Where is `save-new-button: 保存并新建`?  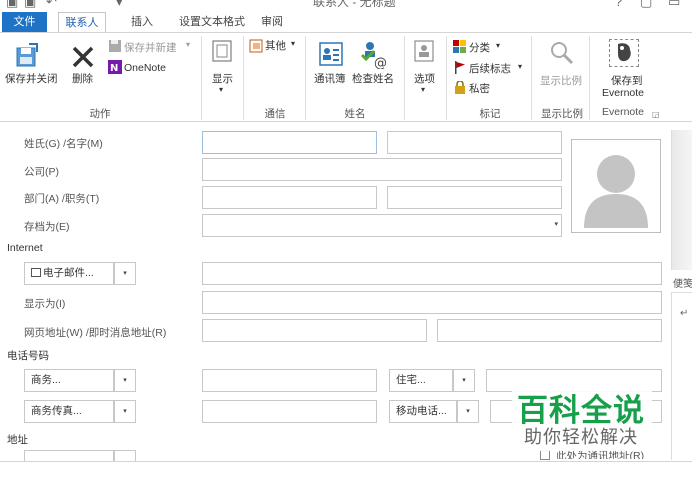 save-new-button: 保存并新建 is located at coordinates (150, 47).